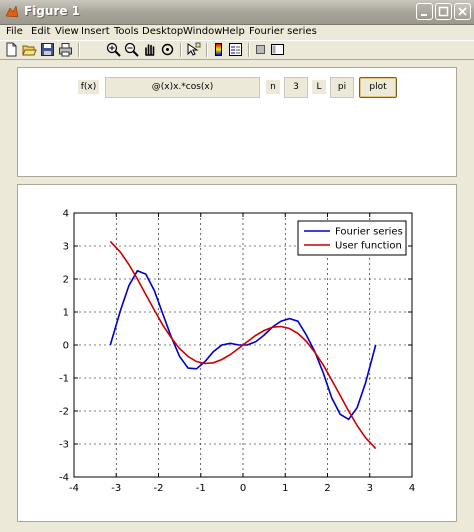 The height and width of the screenshot is (532, 474). I want to click on maximize-button, so click(443, 11).